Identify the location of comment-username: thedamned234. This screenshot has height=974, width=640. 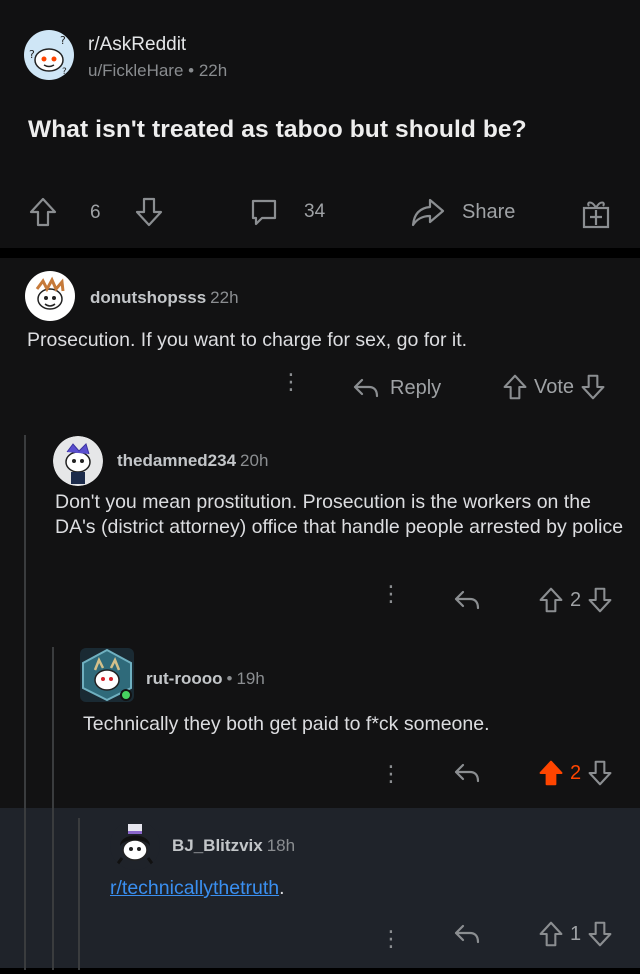
(176, 460).